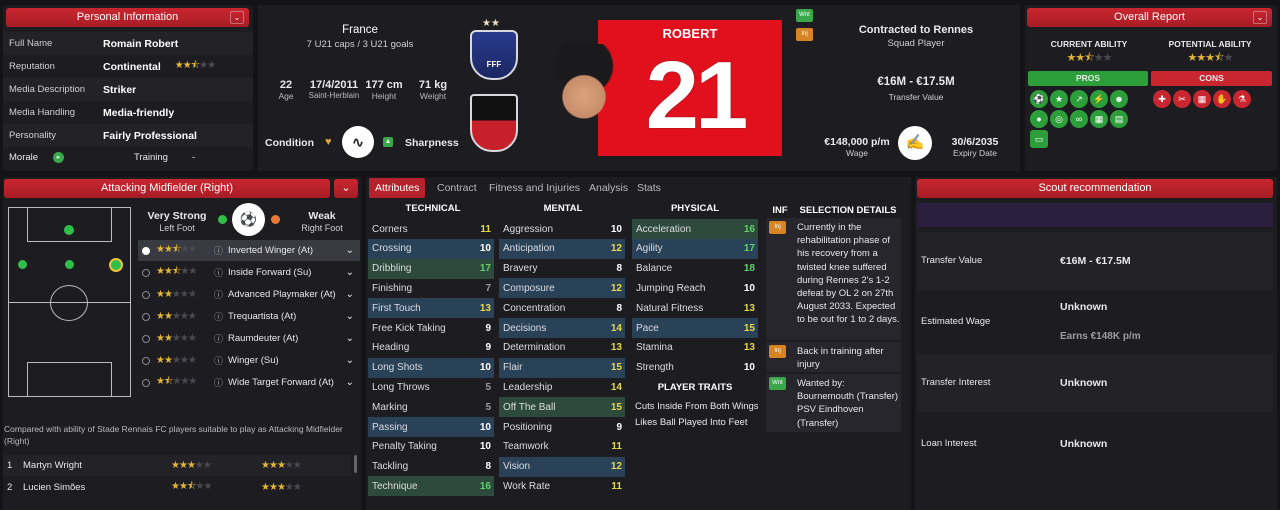 The height and width of the screenshot is (510, 1280). What do you see at coordinates (562, 348) in the screenshot?
I see `attribute-row: Determination 13` at bounding box center [562, 348].